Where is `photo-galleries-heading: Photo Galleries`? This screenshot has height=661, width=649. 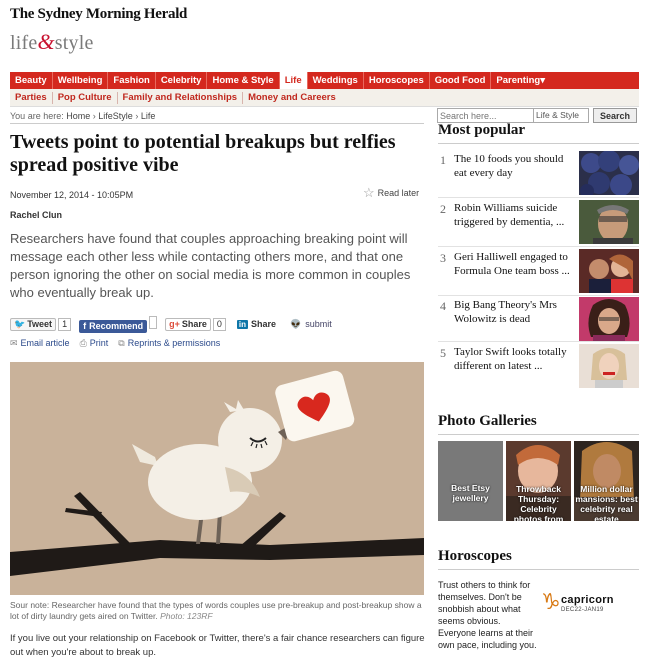 photo-galleries-heading: Photo Galleries is located at coordinates (487, 421).